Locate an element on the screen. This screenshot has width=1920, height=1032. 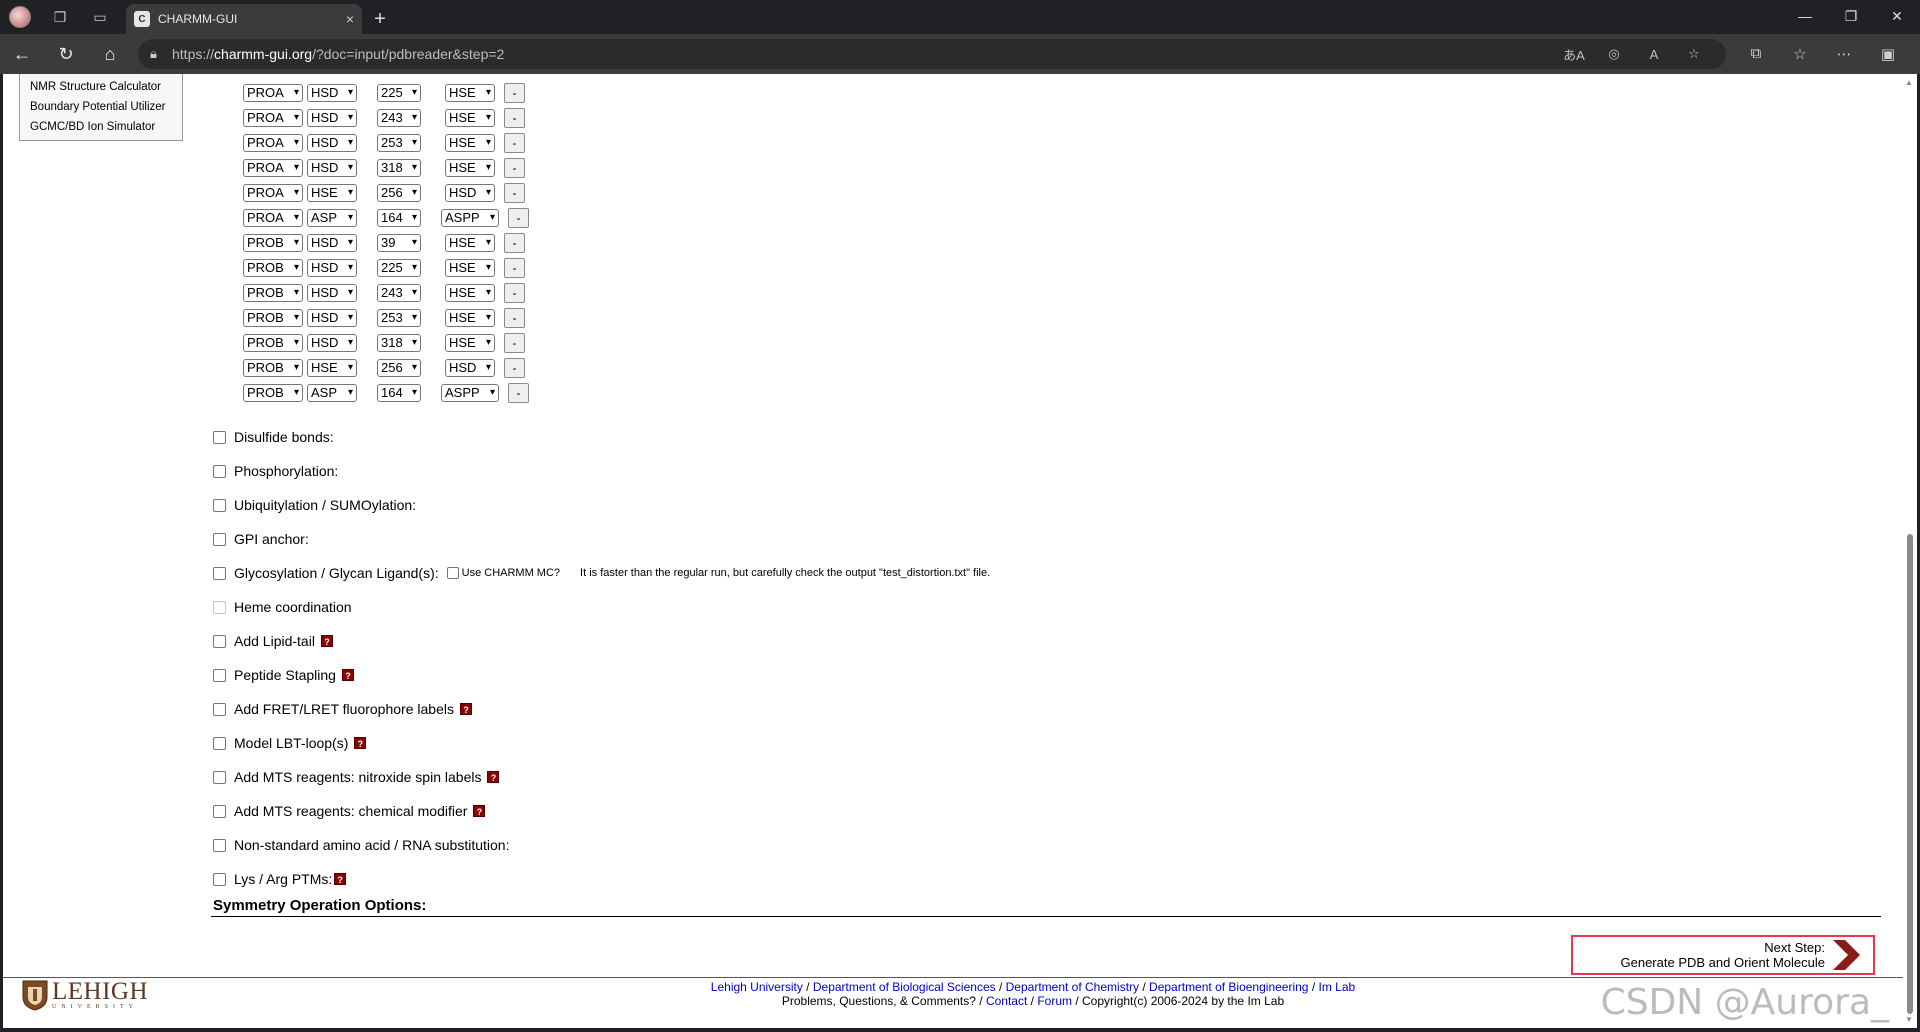
tab-charmm-gui: C CHARMM-GUI × is located at coordinates (244, 19).